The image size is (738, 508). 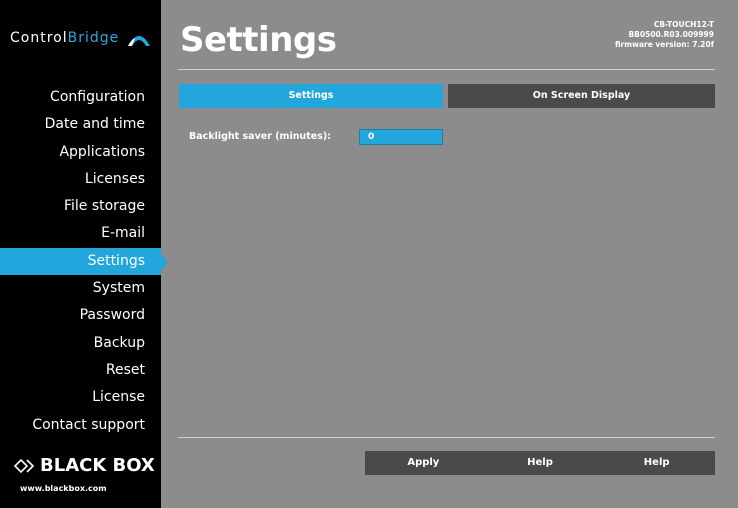 What do you see at coordinates (423, 463) in the screenshot?
I see `apply-button: Apply` at bounding box center [423, 463].